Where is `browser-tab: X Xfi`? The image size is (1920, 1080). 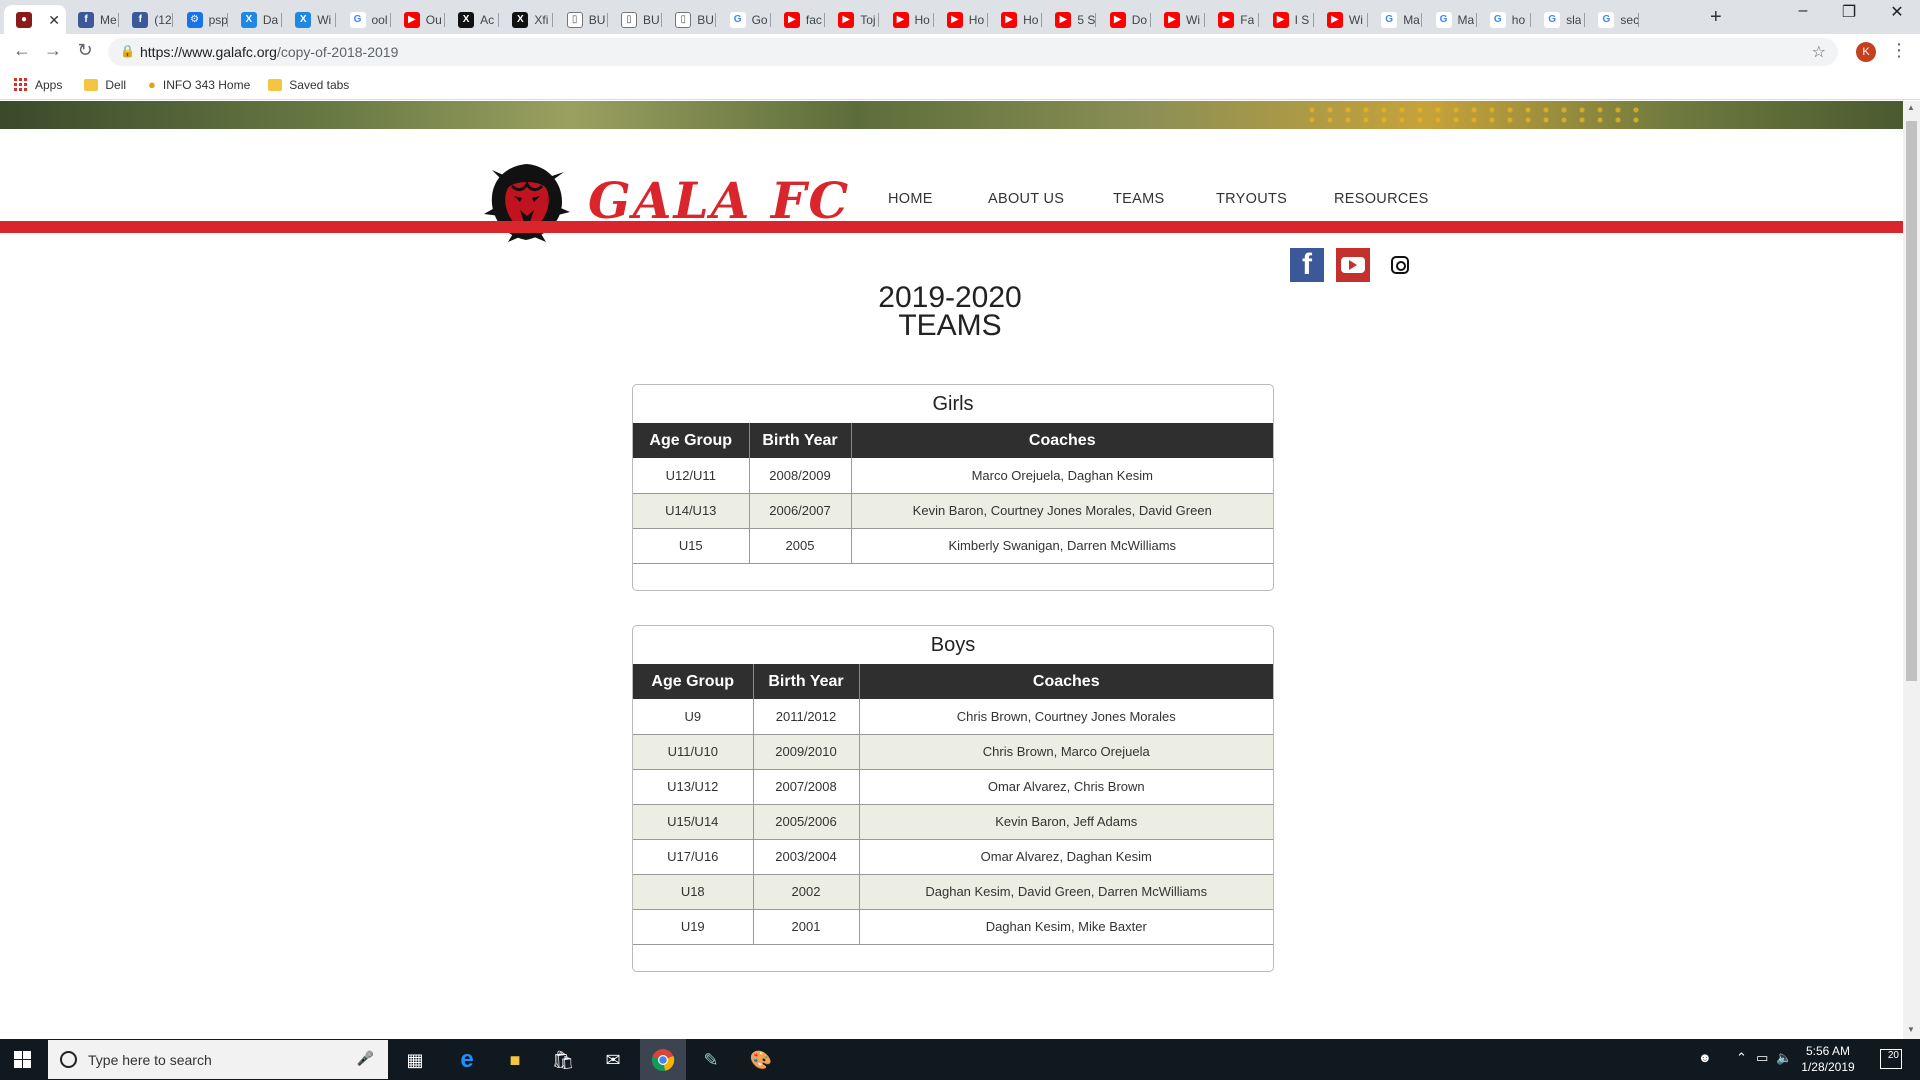 browser-tab: X Xfi is located at coordinates (527, 19).